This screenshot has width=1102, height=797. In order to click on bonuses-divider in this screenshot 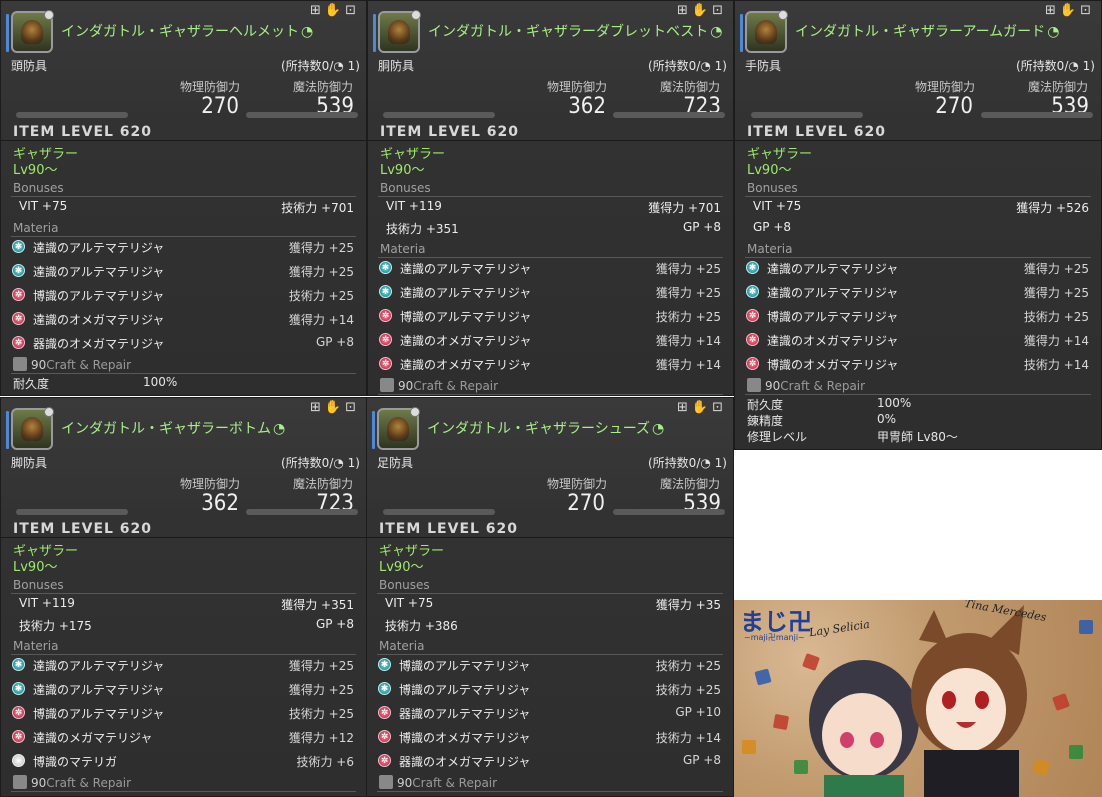, I will do `click(183, 593)`.